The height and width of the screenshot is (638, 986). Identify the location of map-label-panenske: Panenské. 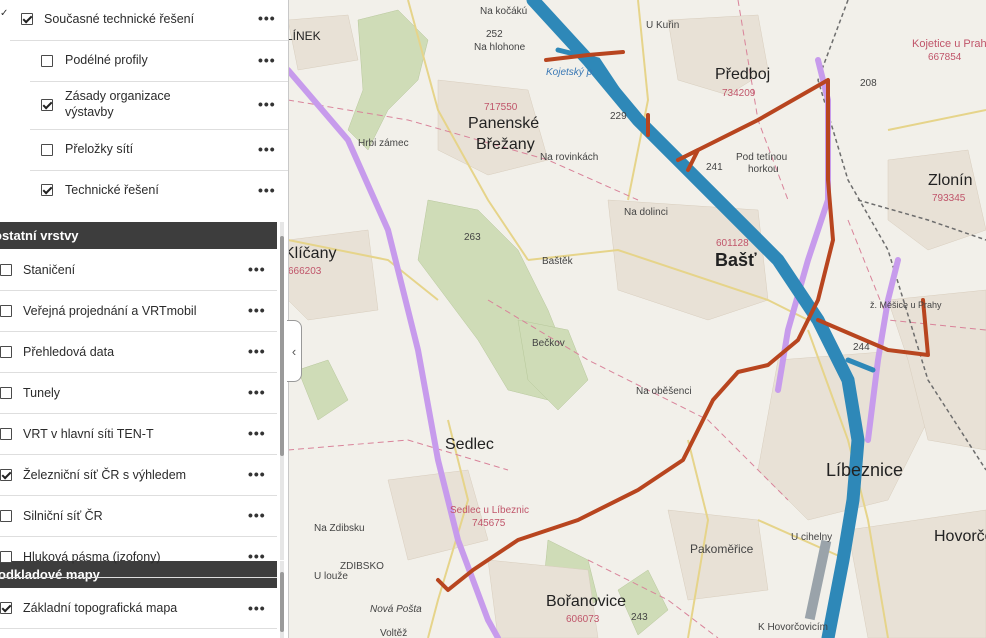
(504, 123).